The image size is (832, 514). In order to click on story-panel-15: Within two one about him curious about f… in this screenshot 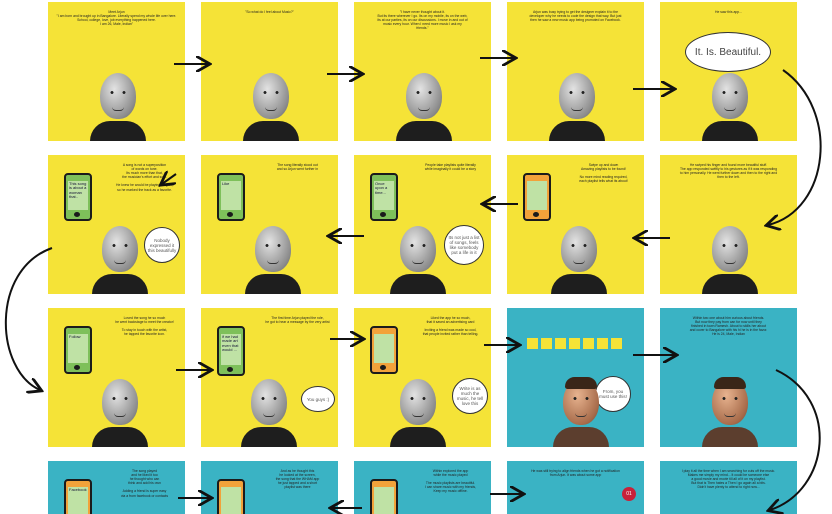, I will do `click(728, 377)`.